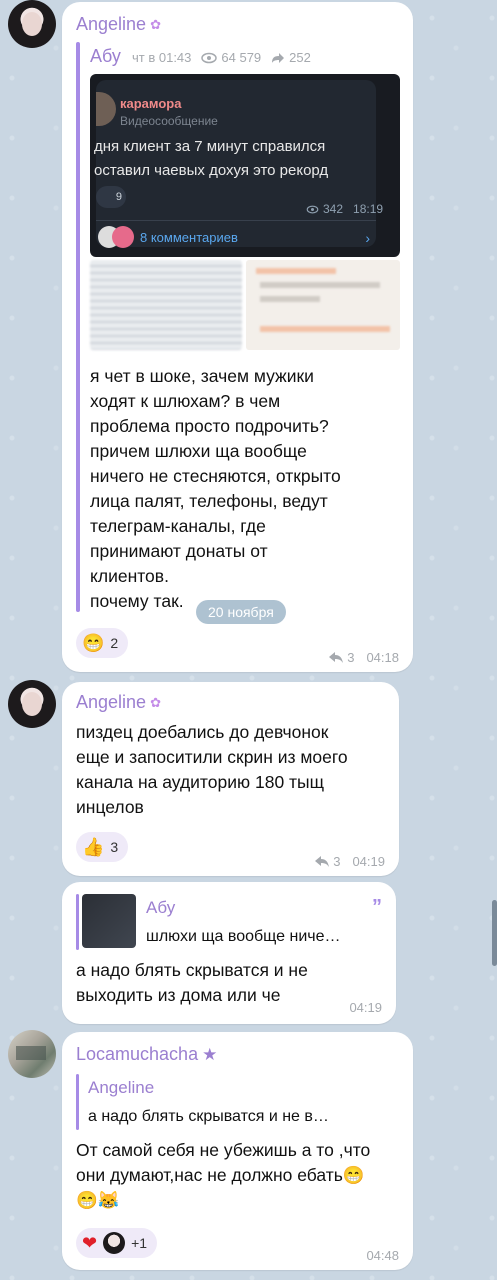 The image size is (497, 1280). I want to click on reaction-extra-count: +1, so click(139, 1243).